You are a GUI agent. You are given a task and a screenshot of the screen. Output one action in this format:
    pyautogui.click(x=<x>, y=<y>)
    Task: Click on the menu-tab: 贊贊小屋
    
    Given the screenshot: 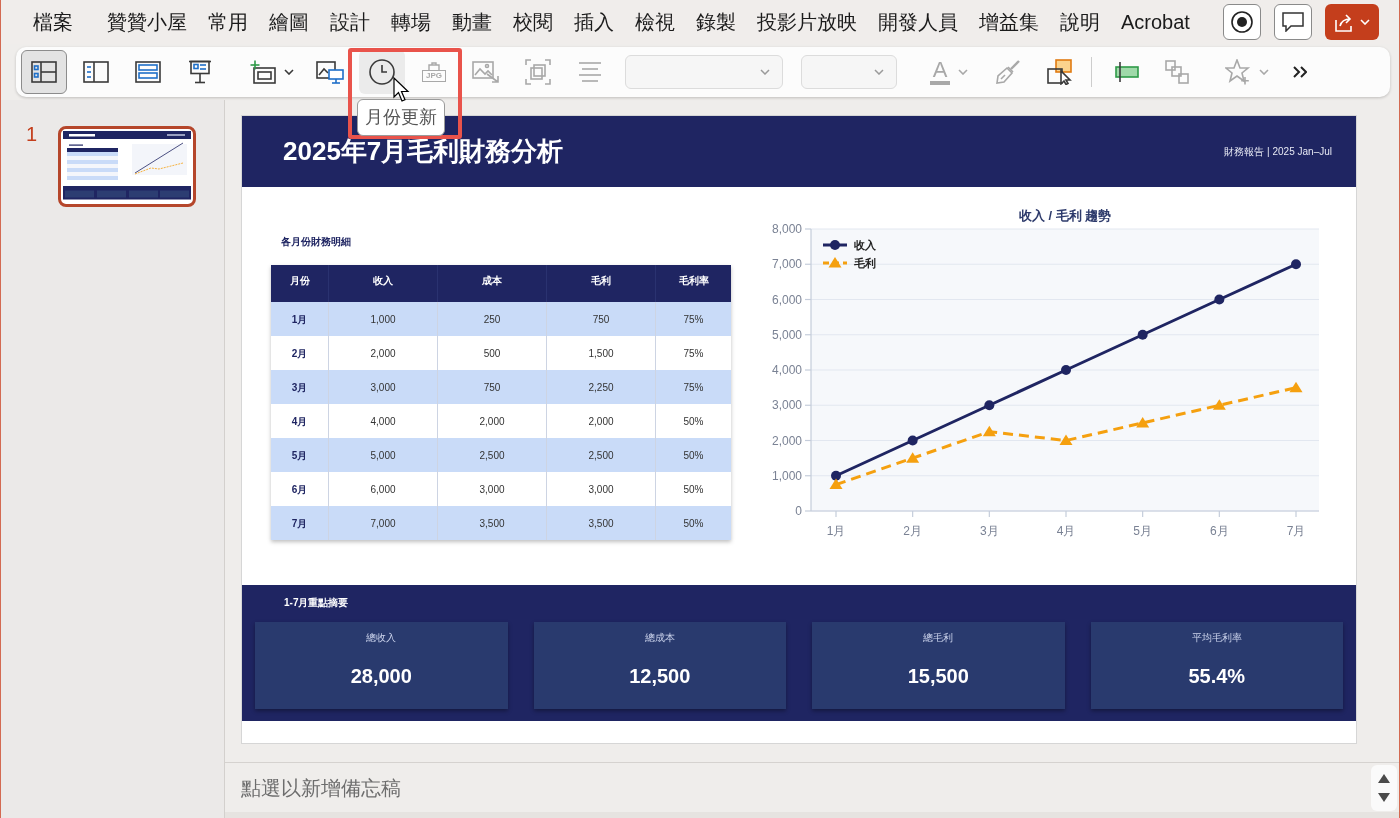 What is the action you would take?
    pyautogui.click(x=147, y=22)
    